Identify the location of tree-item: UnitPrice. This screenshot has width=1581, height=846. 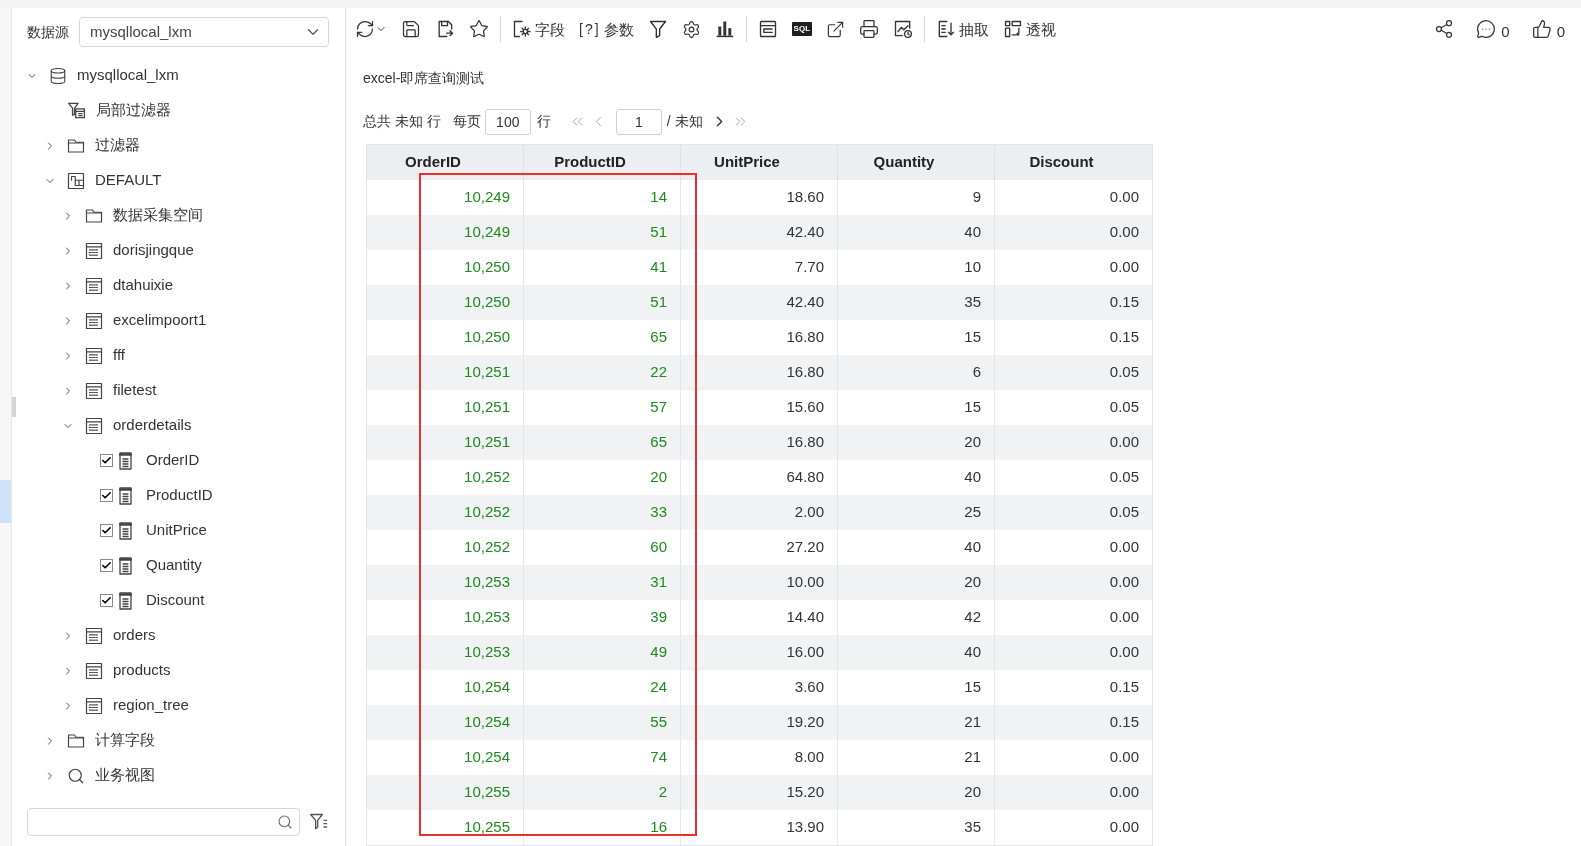
(176, 530).